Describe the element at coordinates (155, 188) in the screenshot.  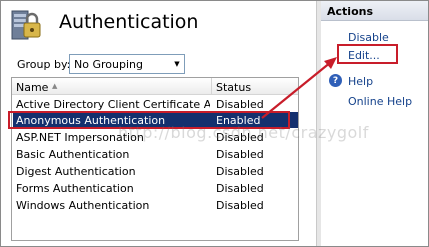
I see `list-item: Forms Authentication Disabled` at that location.